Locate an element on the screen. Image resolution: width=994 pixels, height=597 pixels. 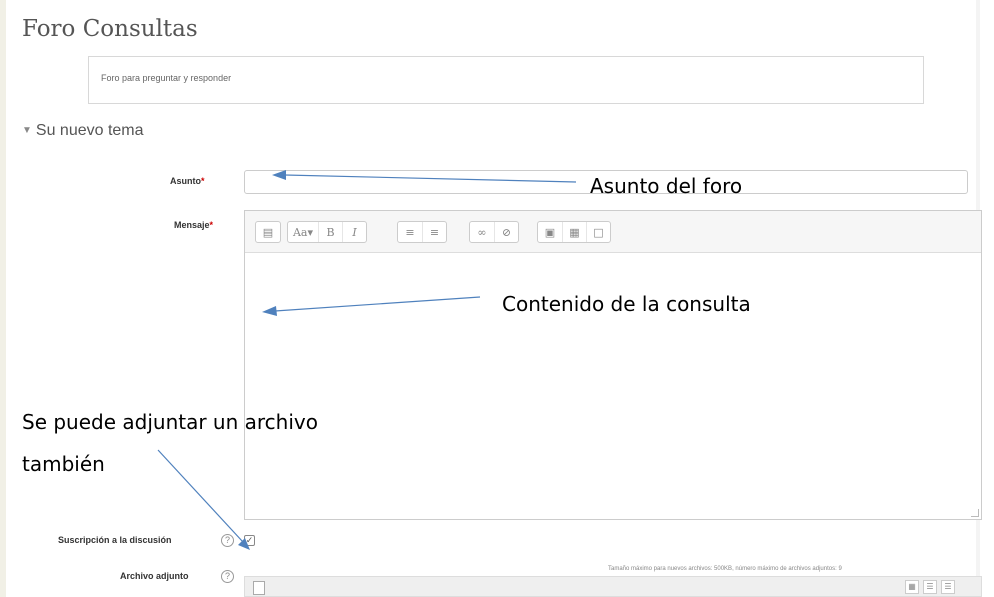
arrowhead-content is located at coordinates (269, 311).